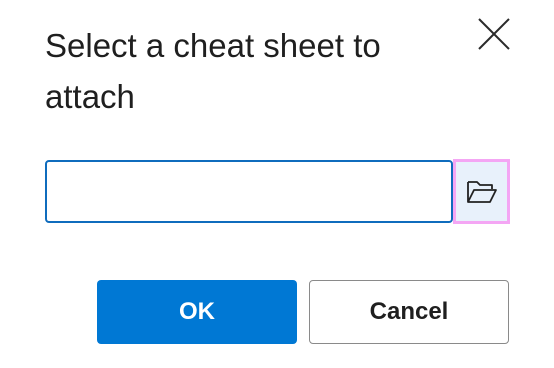 The image size is (554, 368). I want to click on close-button, so click(494, 34).